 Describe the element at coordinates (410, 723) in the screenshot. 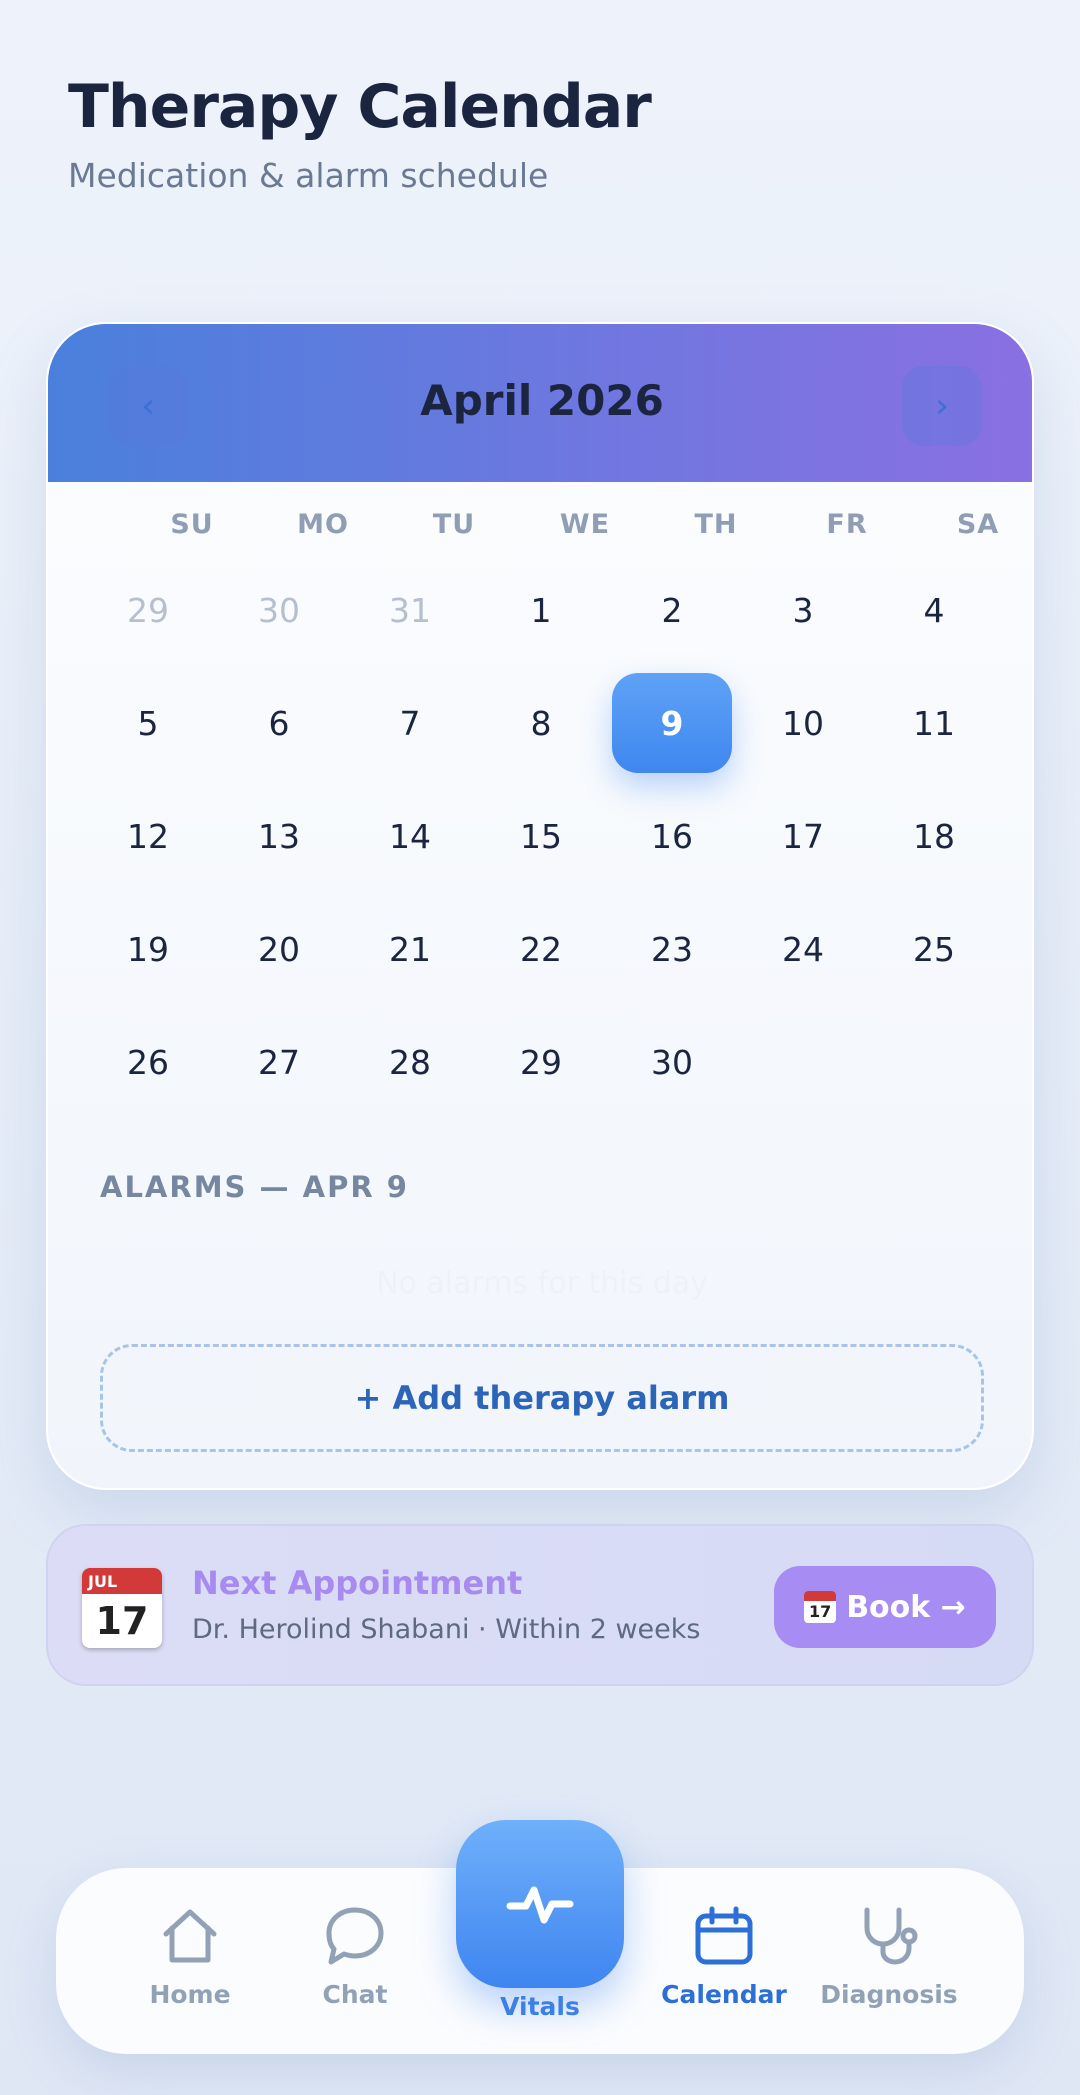

I see `calendar-day: 7` at that location.